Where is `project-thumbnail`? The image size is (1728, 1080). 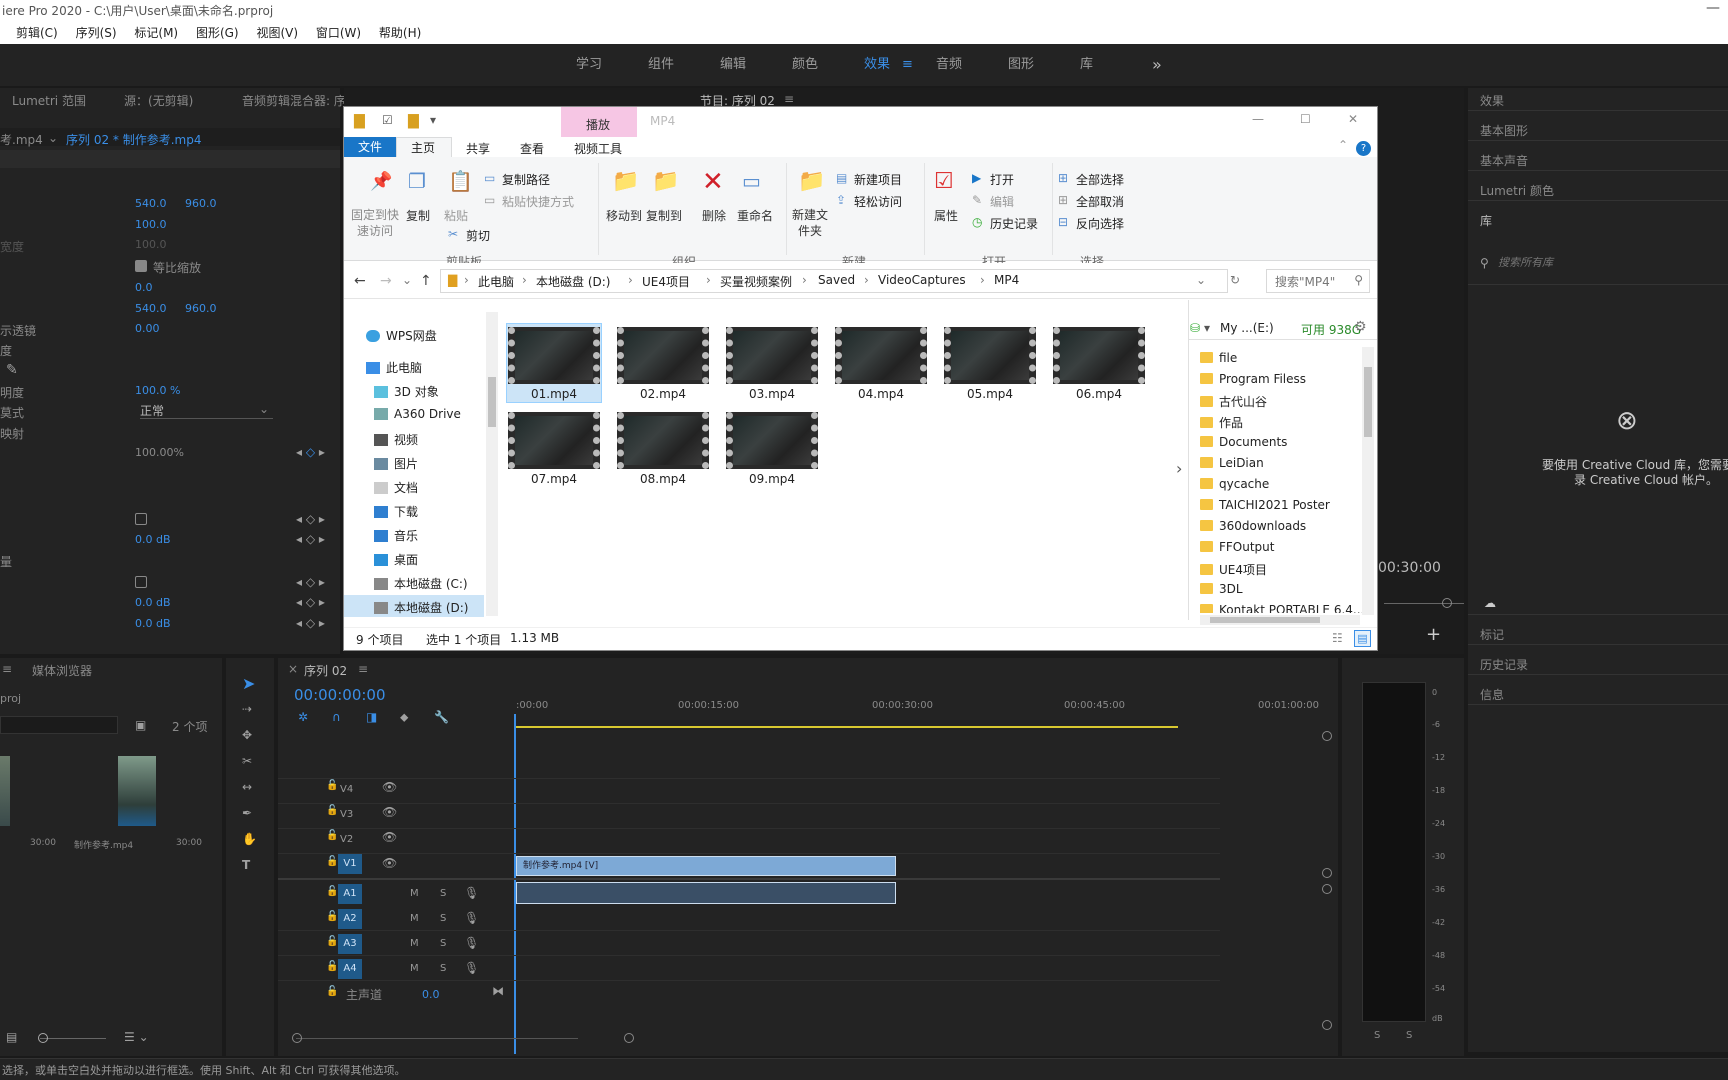 project-thumbnail is located at coordinates (137, 791).